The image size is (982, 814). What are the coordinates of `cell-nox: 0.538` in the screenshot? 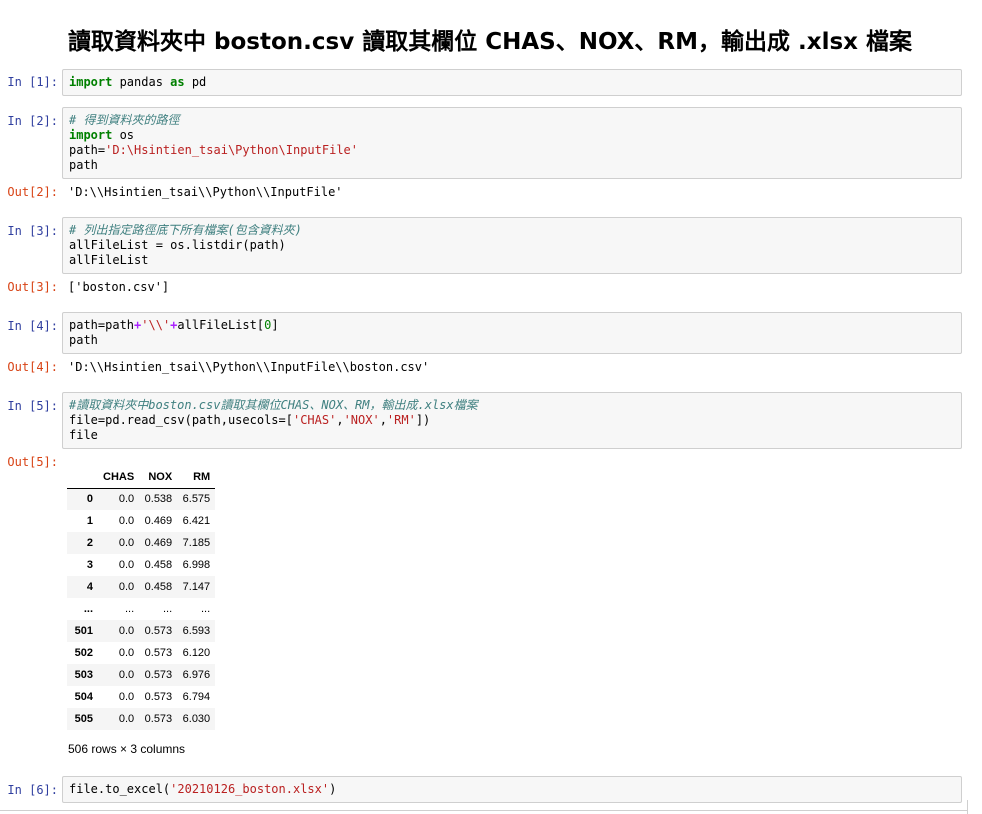 It's located at (158, 499).